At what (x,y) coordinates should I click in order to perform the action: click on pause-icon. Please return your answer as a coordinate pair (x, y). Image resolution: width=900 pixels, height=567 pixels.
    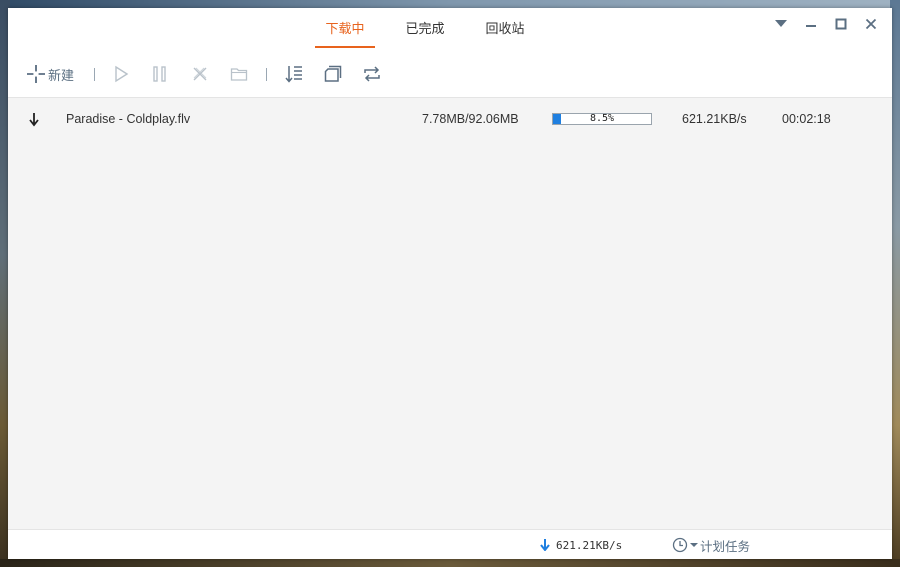
    Looking at the image, I should click on (159, 74).